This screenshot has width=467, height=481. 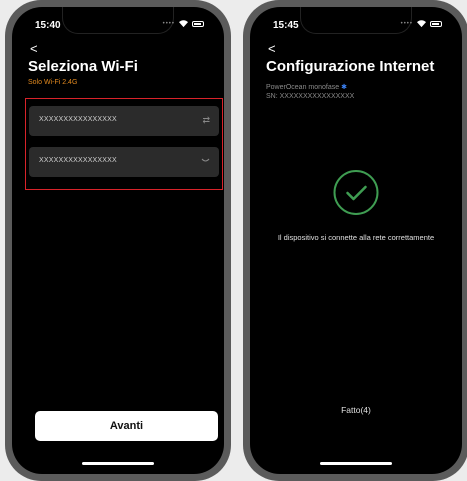 I want to click on bluetooth-icon: ✱, so click(x=344, y=87).